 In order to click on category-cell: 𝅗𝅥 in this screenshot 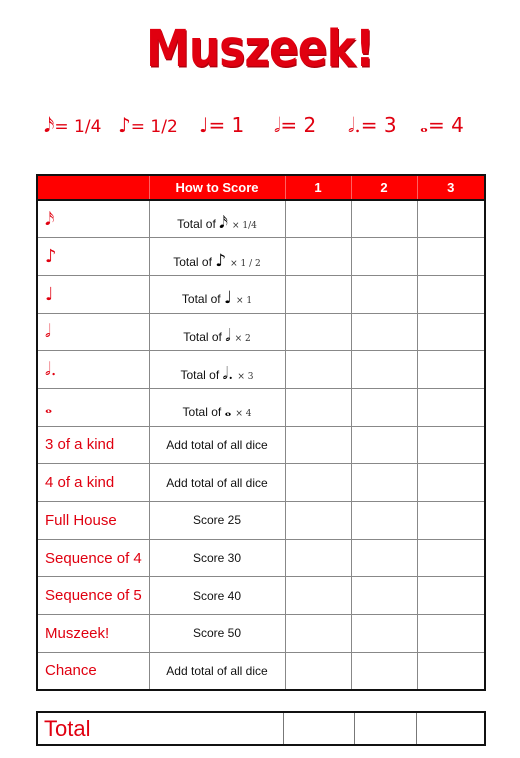, I will do `click(93, 332)`.